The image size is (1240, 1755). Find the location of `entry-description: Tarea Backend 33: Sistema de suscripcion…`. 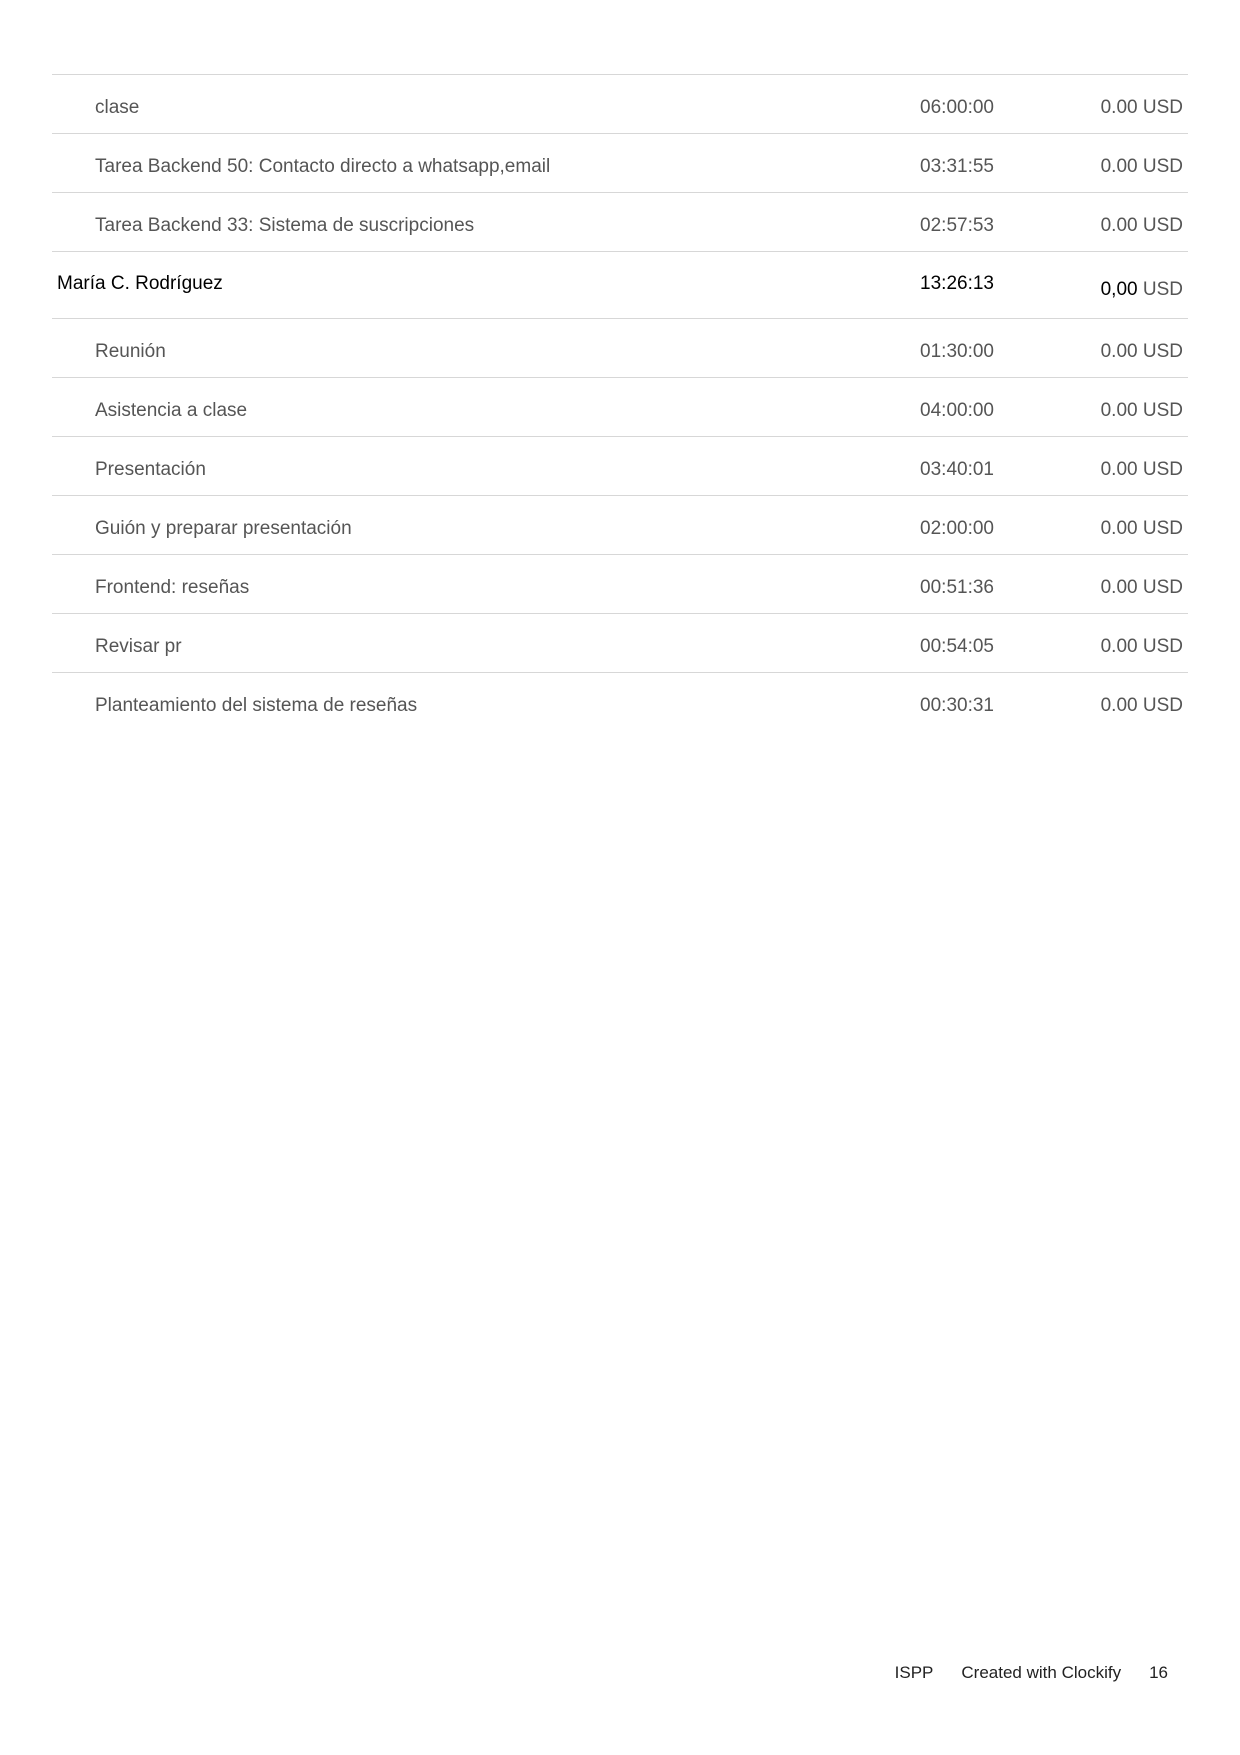

entry-description: Tarea Backend 33: Sistema de suscripcion… is located at coordinates (285, 225).